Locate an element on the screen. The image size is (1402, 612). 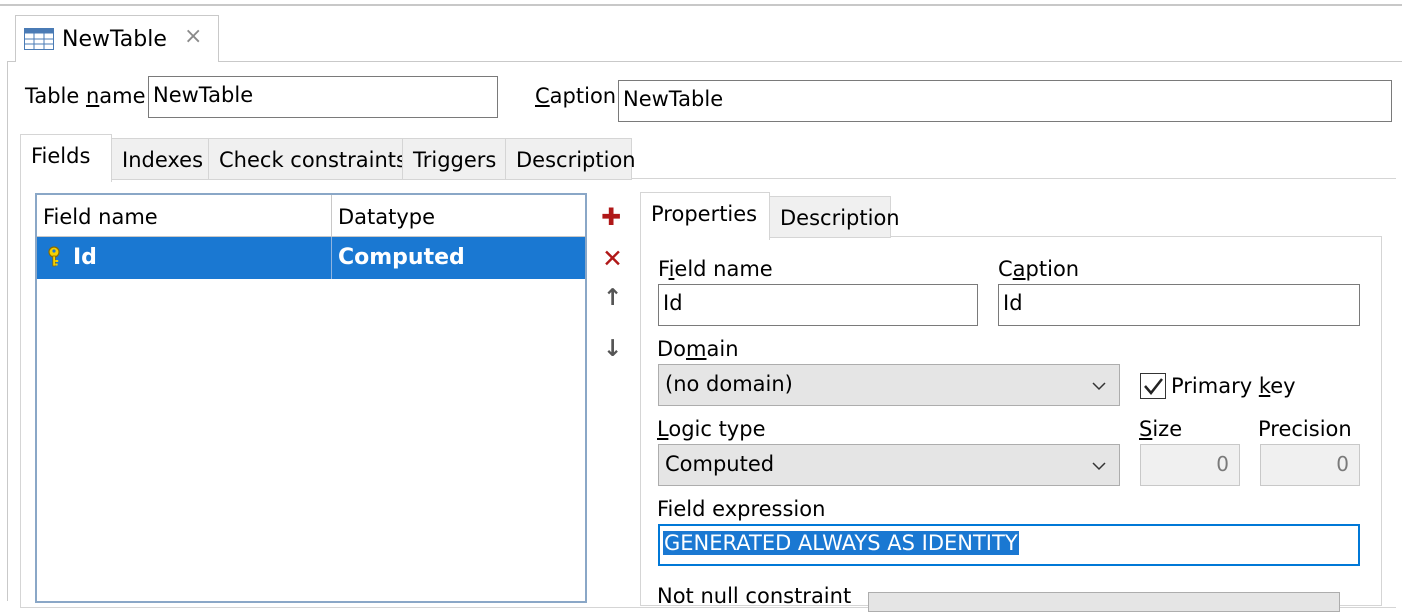
check-icon is located at coordinates (1153, 386).